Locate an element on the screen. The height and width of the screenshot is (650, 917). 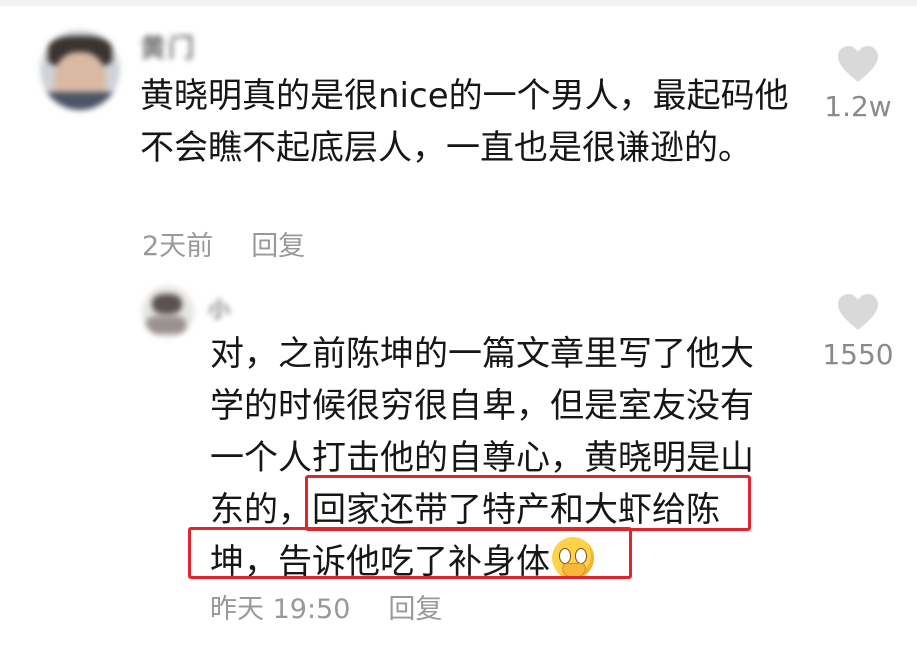
reply-meta: 昨天 19:50 回复 is located at coordinates (326, 606).